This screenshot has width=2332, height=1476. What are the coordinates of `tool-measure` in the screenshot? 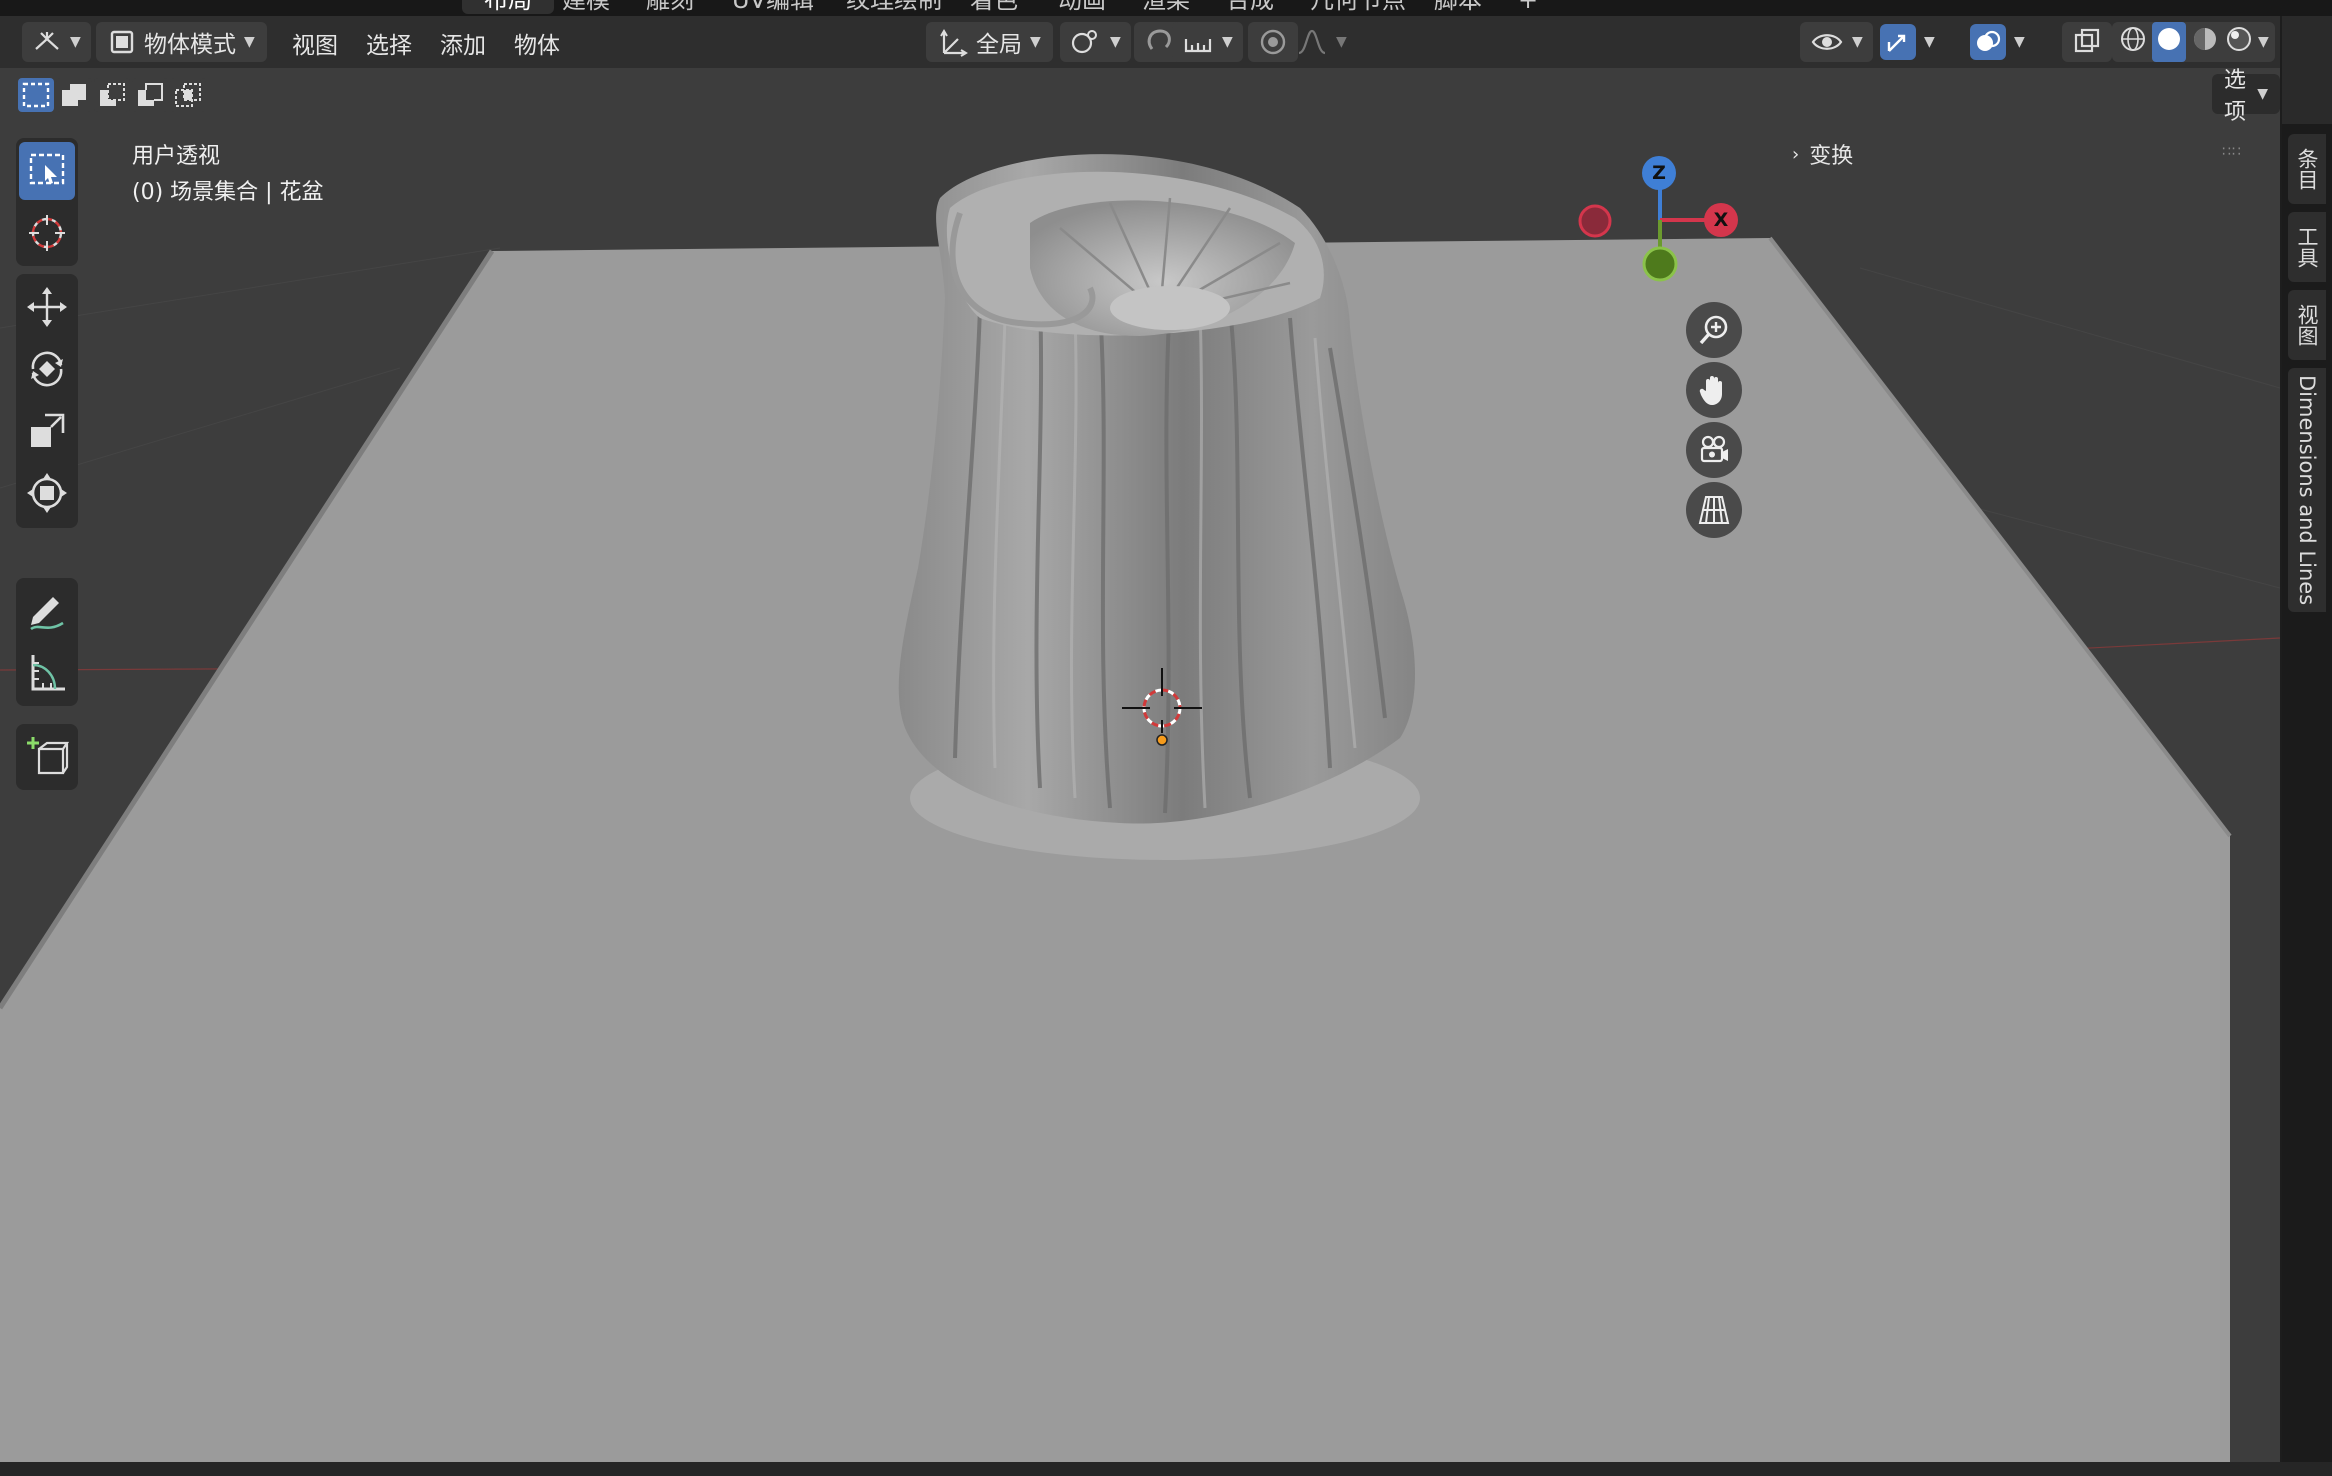 It's located at (47, 673).